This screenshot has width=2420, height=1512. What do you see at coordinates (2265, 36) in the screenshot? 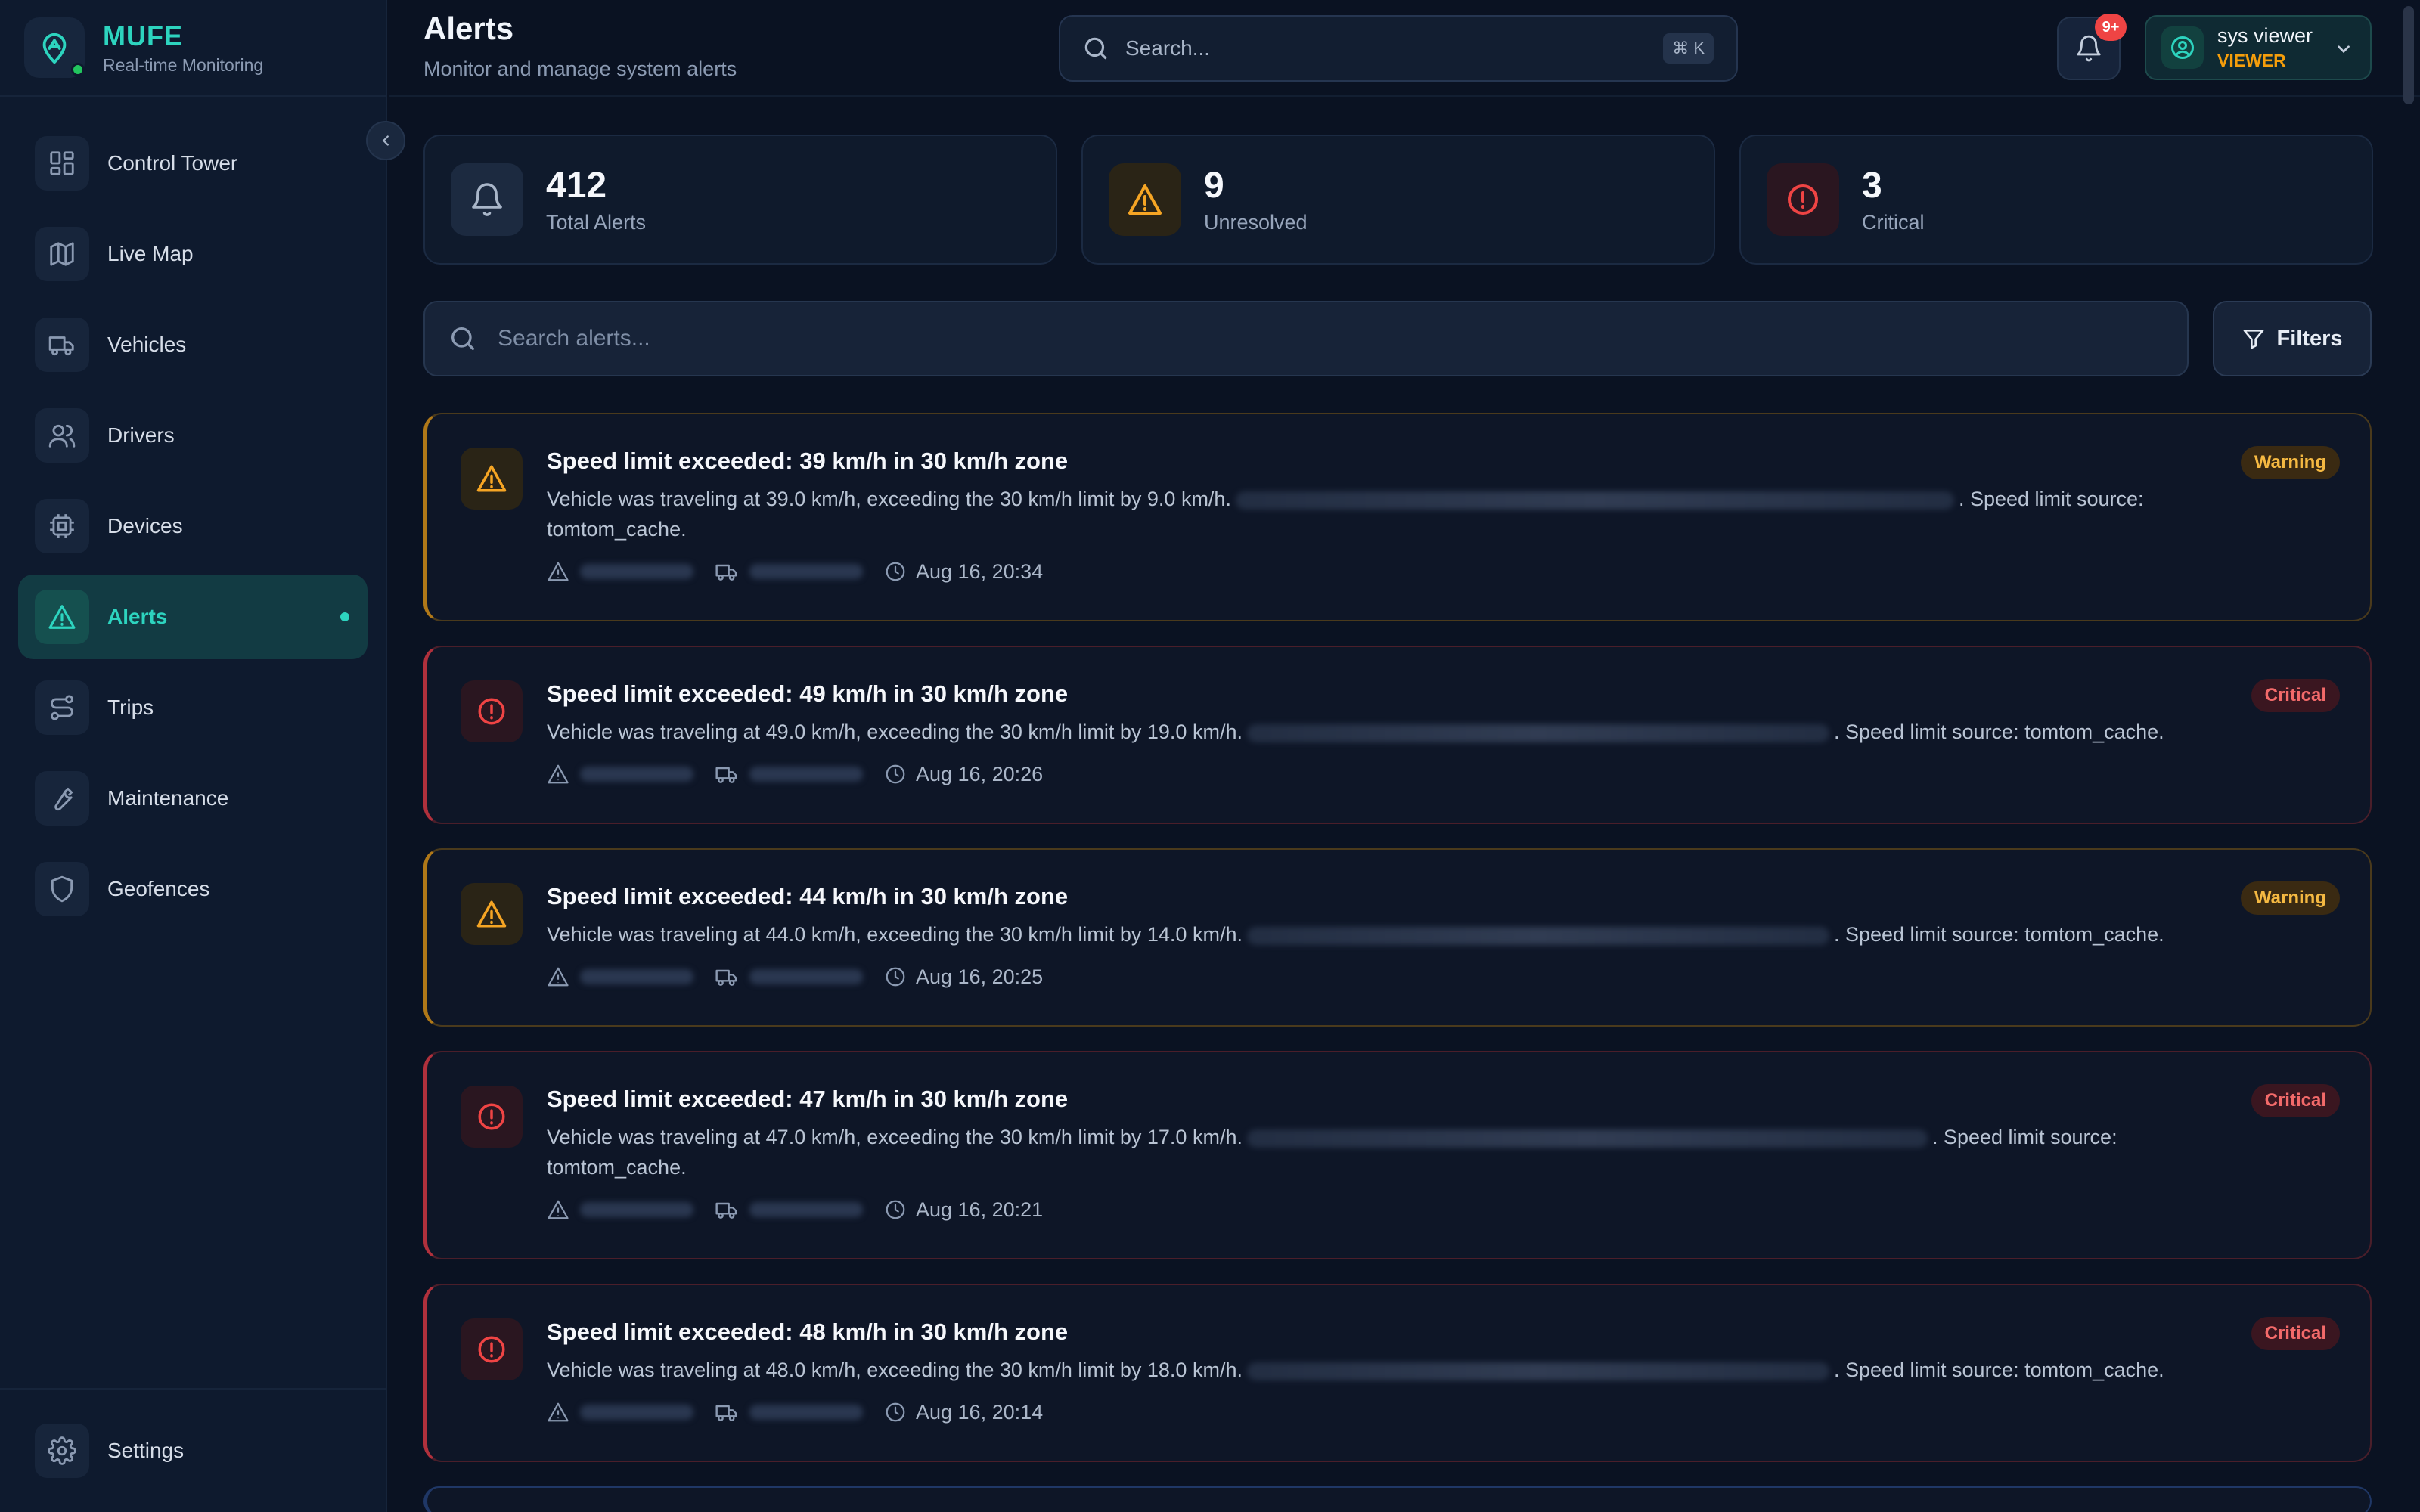
I see `user-name: sys viewer` at bounding box center [2265, 36].